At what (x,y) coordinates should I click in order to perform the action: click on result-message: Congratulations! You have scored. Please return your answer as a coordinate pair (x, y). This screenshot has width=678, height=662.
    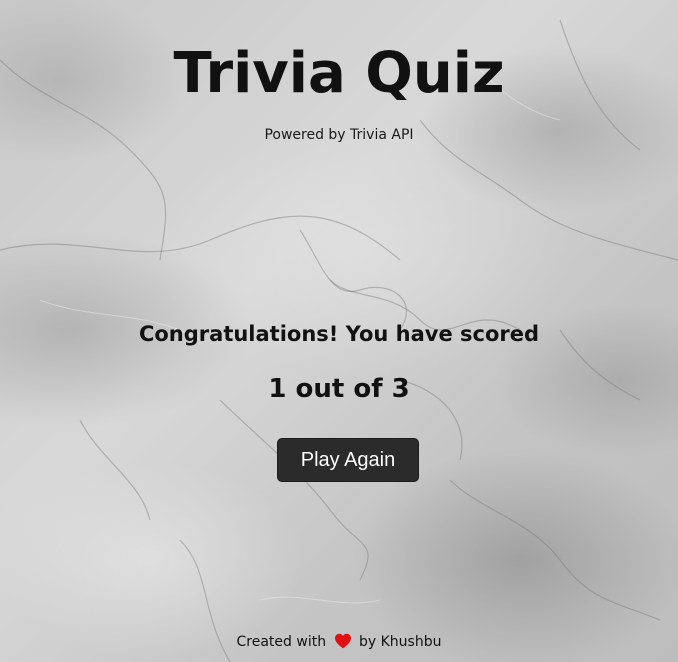
    Looking at the image, I should click on (339, 334).